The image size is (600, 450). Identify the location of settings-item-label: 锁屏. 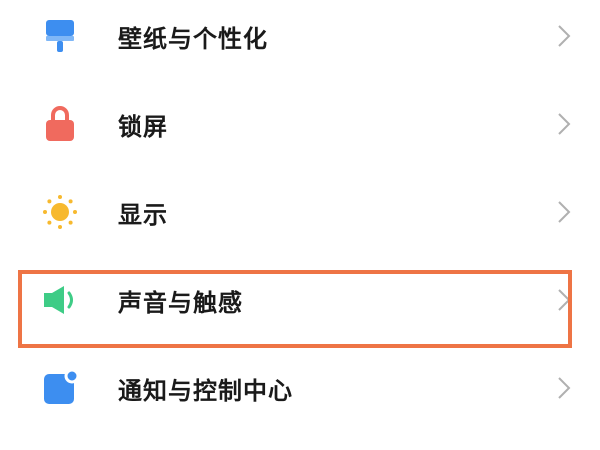
(143, 126).